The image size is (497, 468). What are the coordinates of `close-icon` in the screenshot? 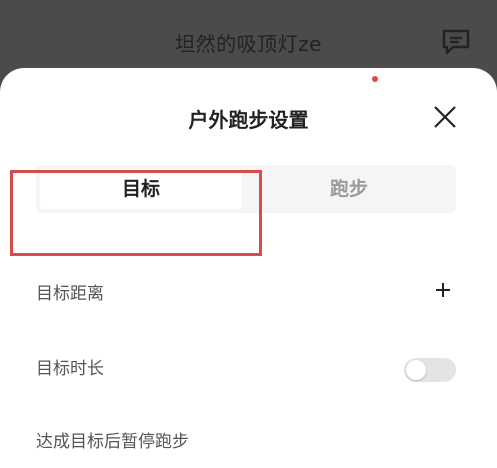 It's located at (445, 117).